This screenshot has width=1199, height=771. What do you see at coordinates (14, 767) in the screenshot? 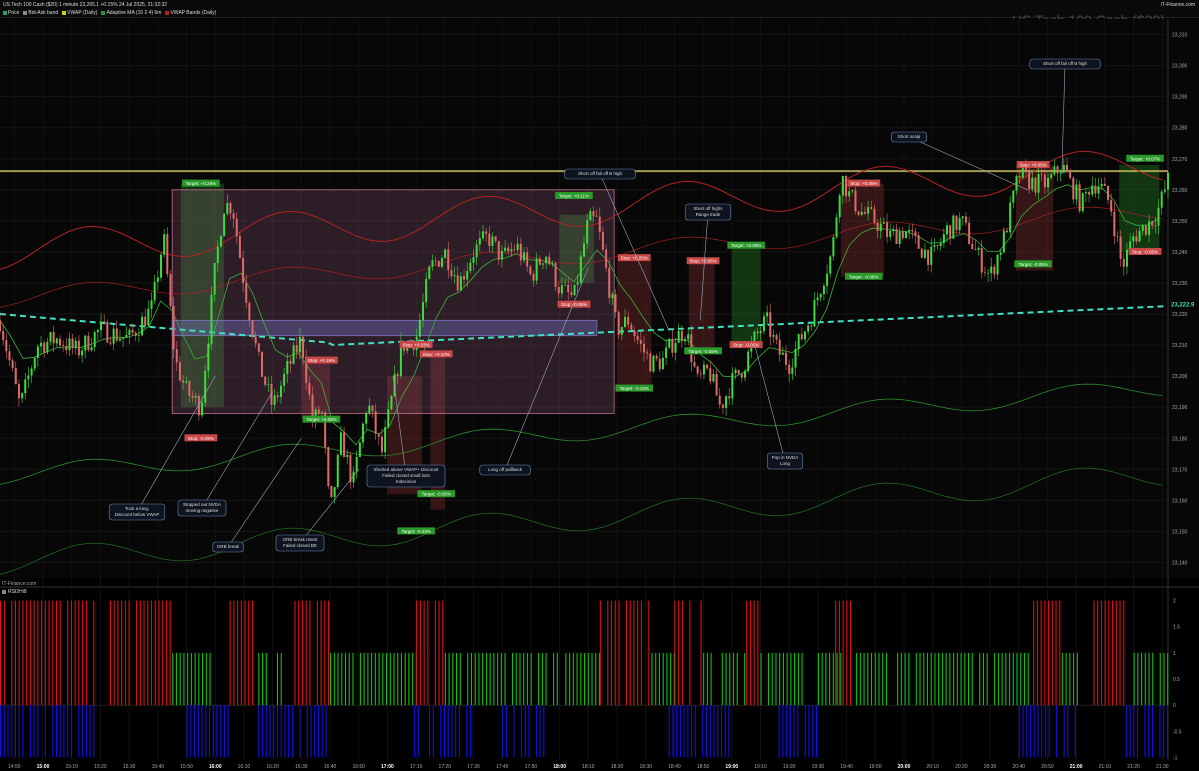
I see `x-tick-label: 14:50` at bounding box center [14, 767].